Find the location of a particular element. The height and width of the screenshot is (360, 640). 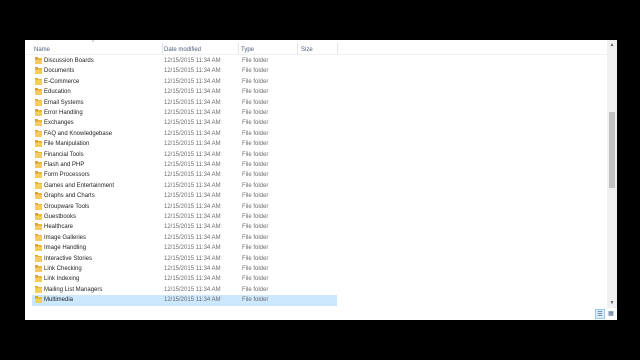

column-header-date-modified: Date modified is located at coordinates (182, 50).